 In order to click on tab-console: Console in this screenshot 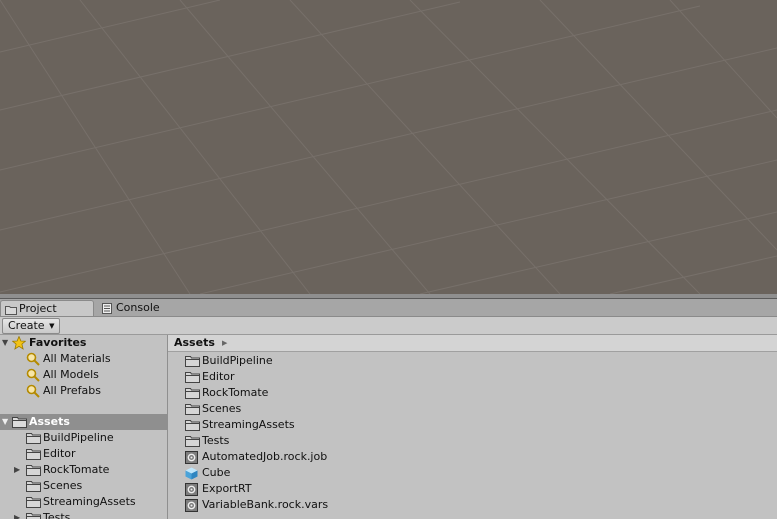, I will do `click(143, 308)`.